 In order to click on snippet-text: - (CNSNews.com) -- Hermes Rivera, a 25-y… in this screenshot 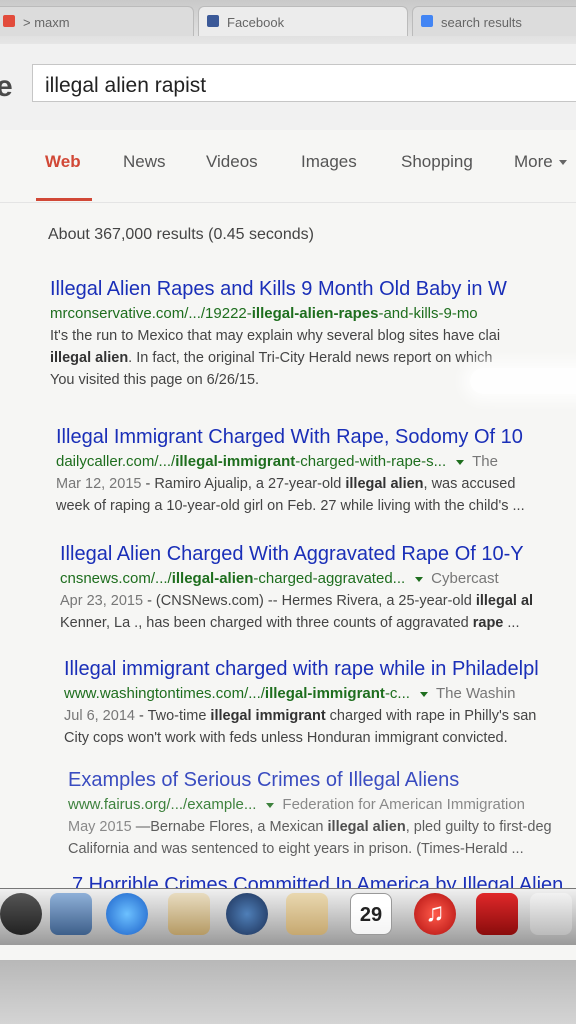, I will do `click(309, 601)`.